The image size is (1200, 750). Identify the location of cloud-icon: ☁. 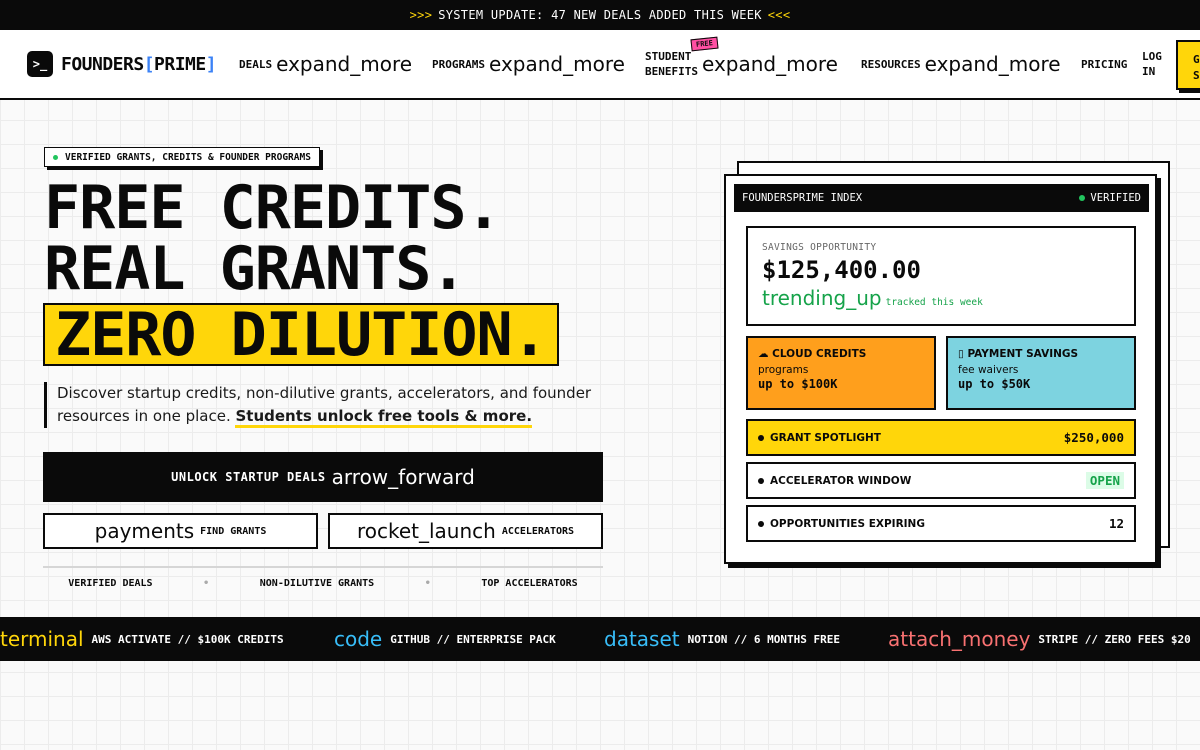
(763, 354).